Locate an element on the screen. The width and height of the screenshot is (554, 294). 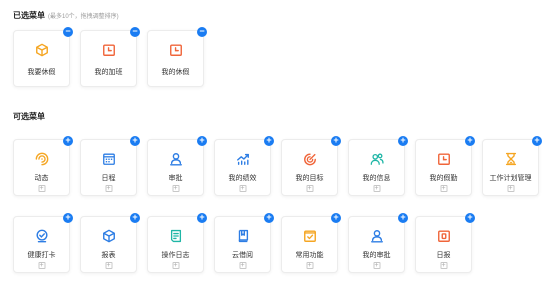
available-menu-card: 常用功能 + + is located at coordinates (311, 243).